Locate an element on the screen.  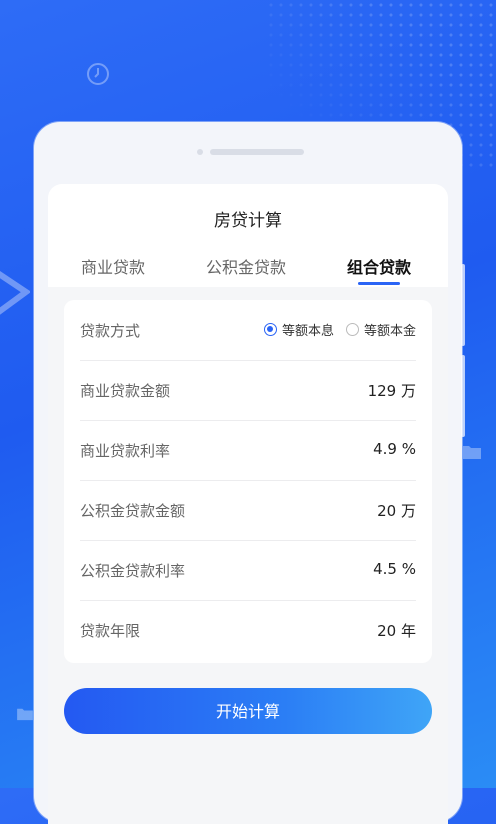
commercial-rate-value: 4.9 % is located at coordinates (394, 449).